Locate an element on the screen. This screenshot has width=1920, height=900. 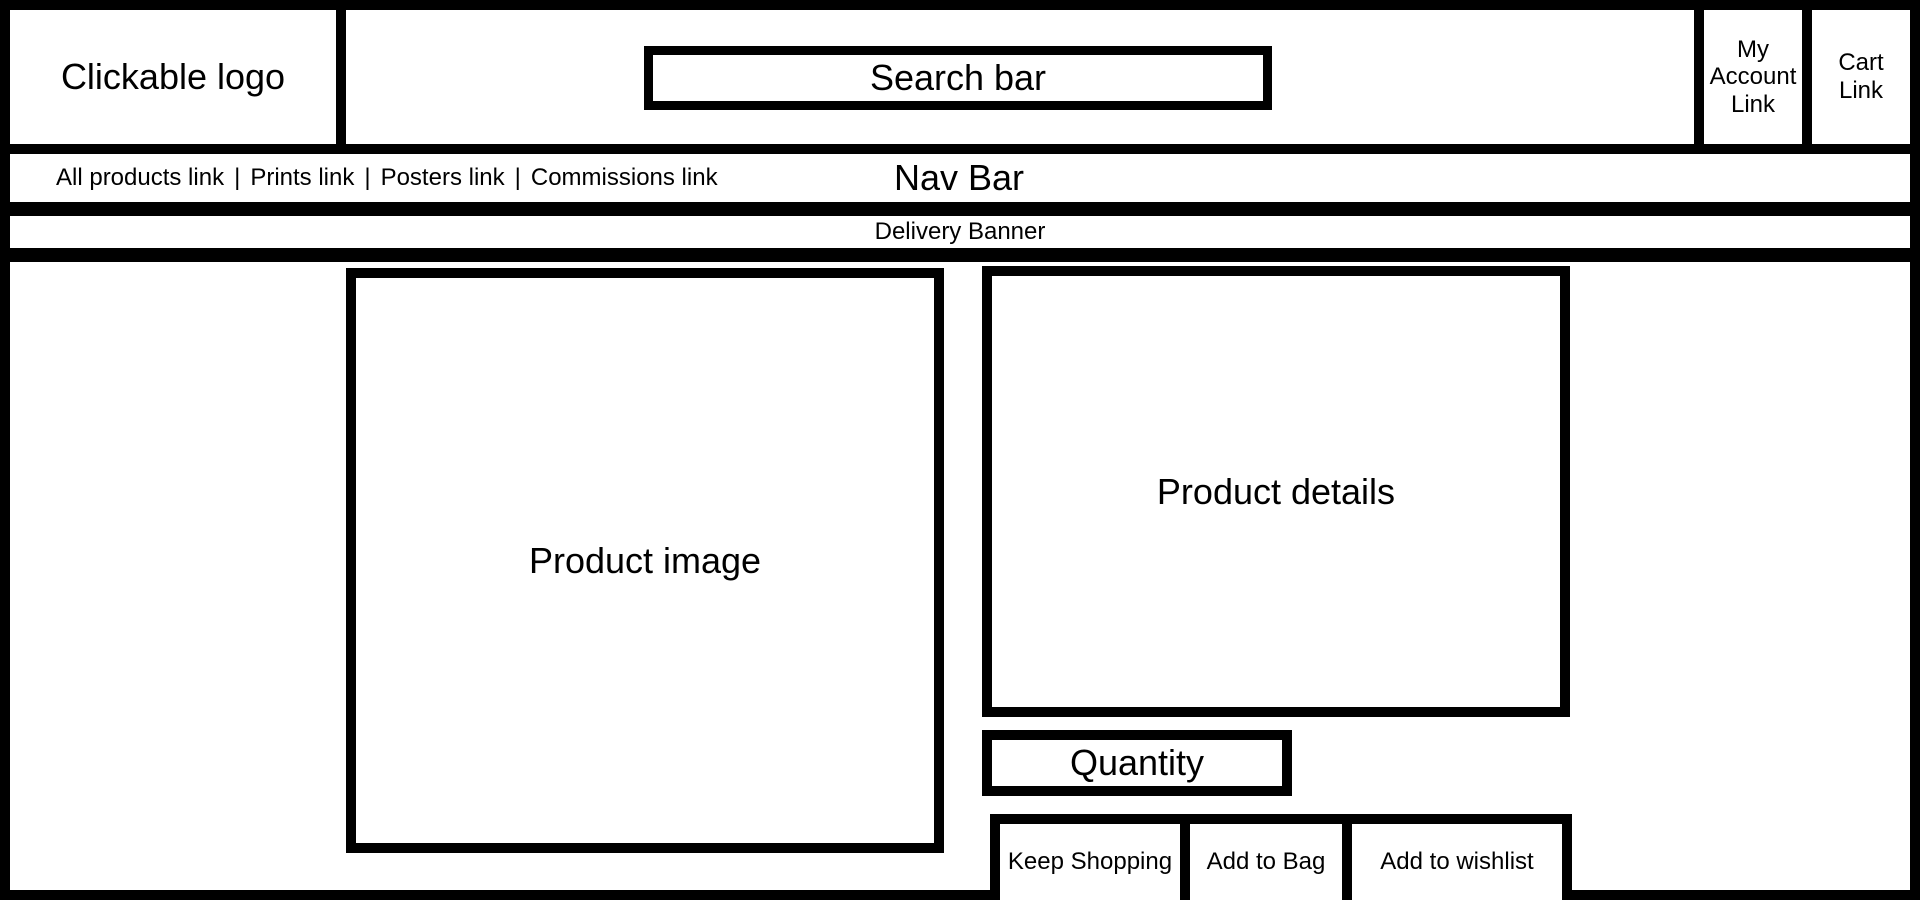
cart-link: Cart Link is located at coordinates (1861, 77).